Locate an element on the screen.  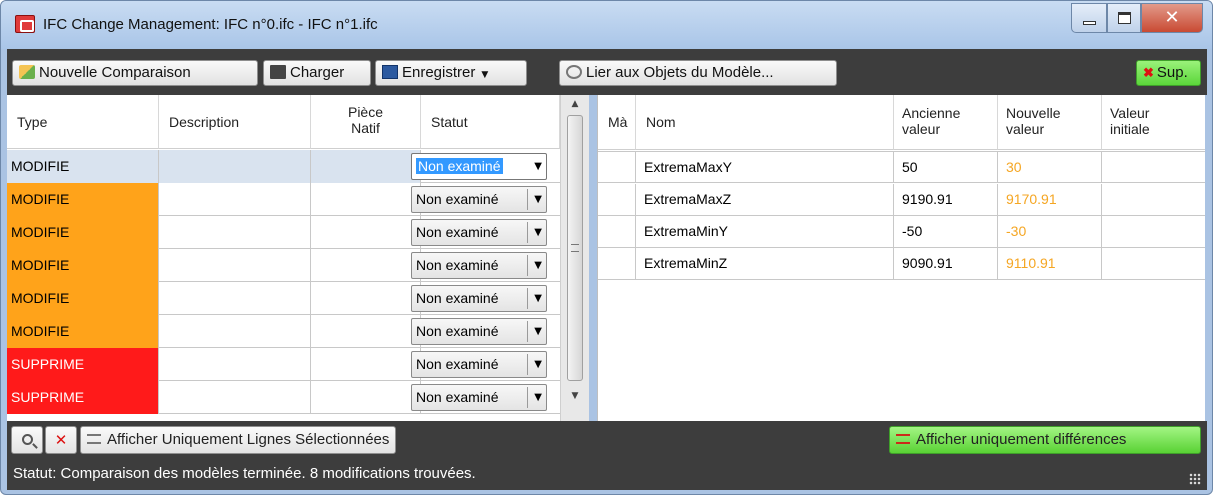
close-icon: ✕ is located at coordinates (61, 440).